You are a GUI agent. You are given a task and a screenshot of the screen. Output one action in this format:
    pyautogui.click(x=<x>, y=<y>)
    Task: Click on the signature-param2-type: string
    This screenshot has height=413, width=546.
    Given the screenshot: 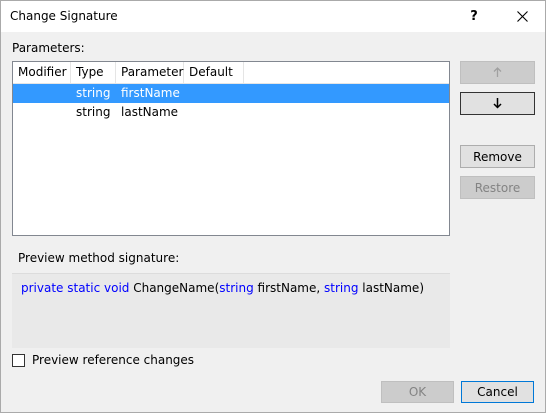 What is the action you would take?
    pyautogui.click(x=341, y=288)
    